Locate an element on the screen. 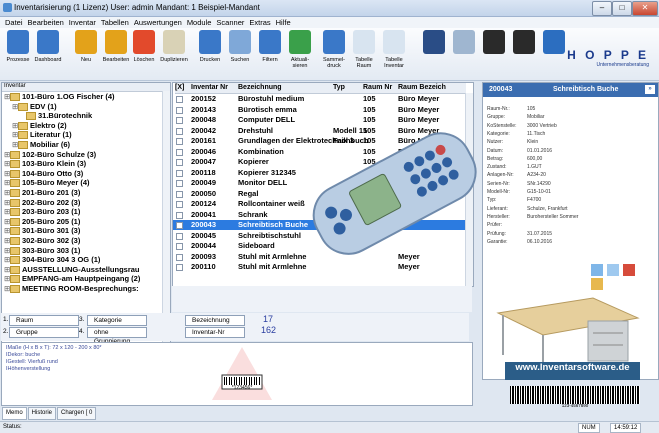 The image size is (659, 433). tree-node: ⊞ 302-Büro 302 (3) is located at coordinates (86, 241).